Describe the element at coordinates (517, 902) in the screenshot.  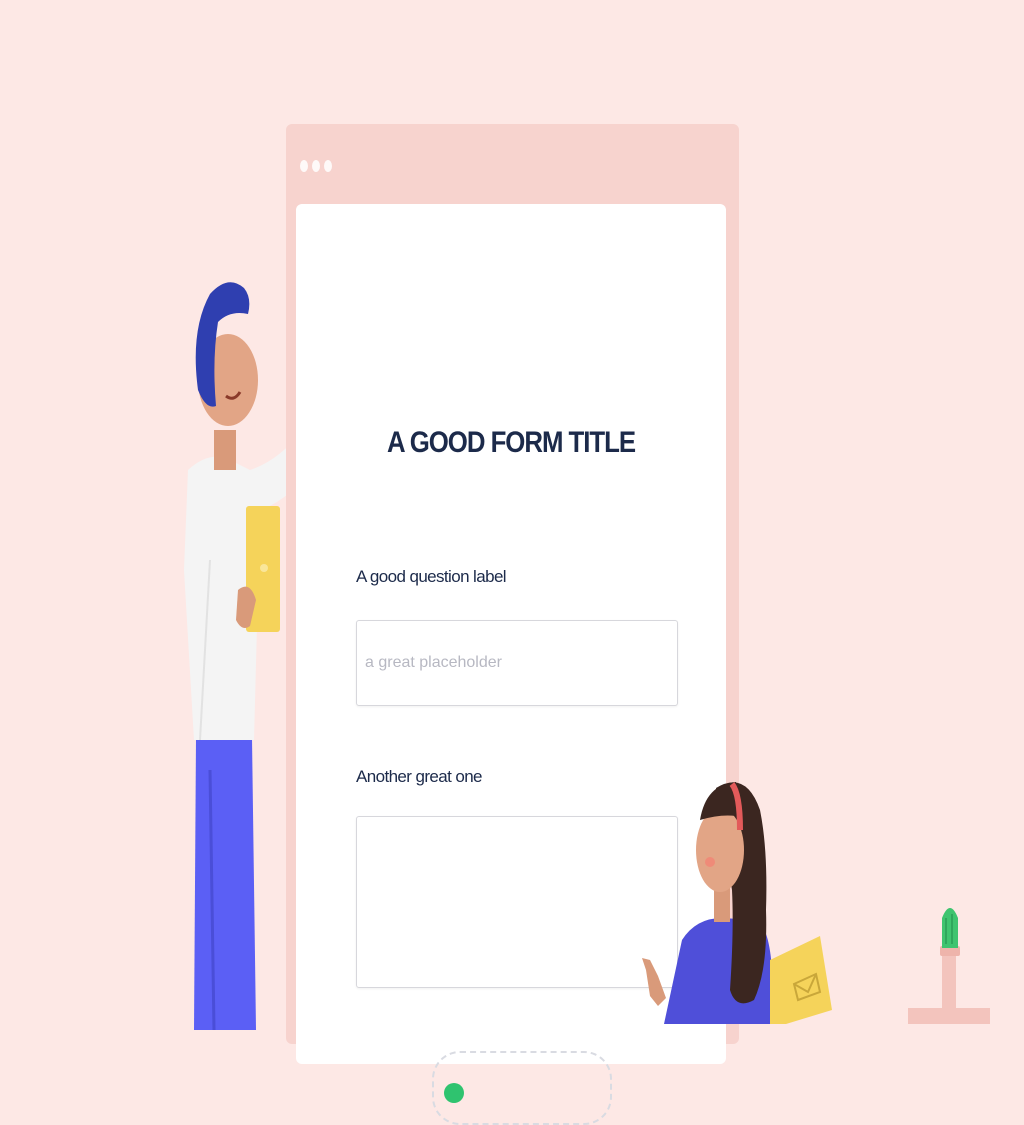
I see `answer-textarea` at that location.